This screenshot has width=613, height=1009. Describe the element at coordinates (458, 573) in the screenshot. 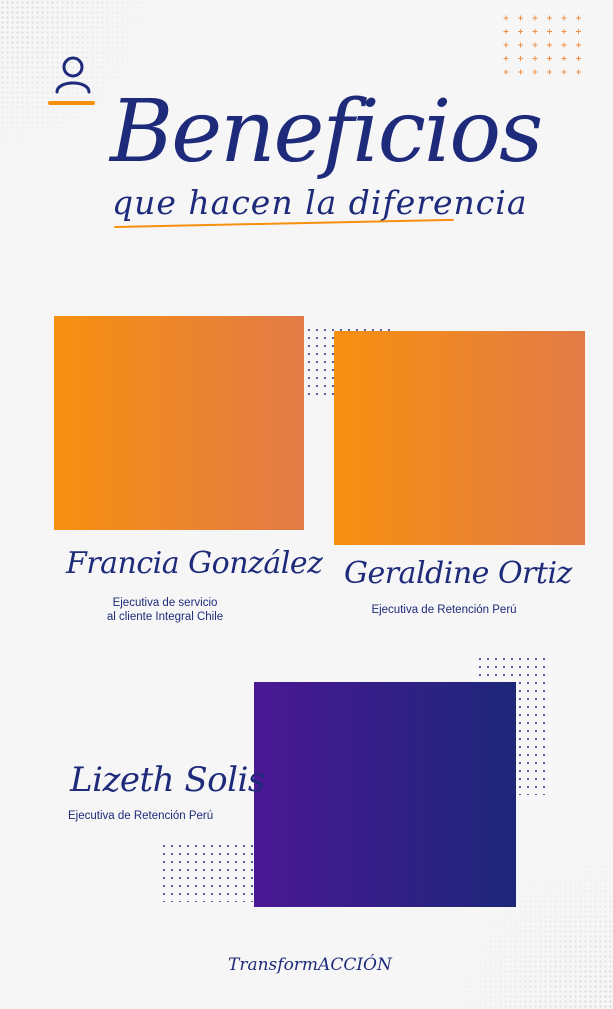

I see `person-name-geraldine: Geraldine Ortiz` at that location.